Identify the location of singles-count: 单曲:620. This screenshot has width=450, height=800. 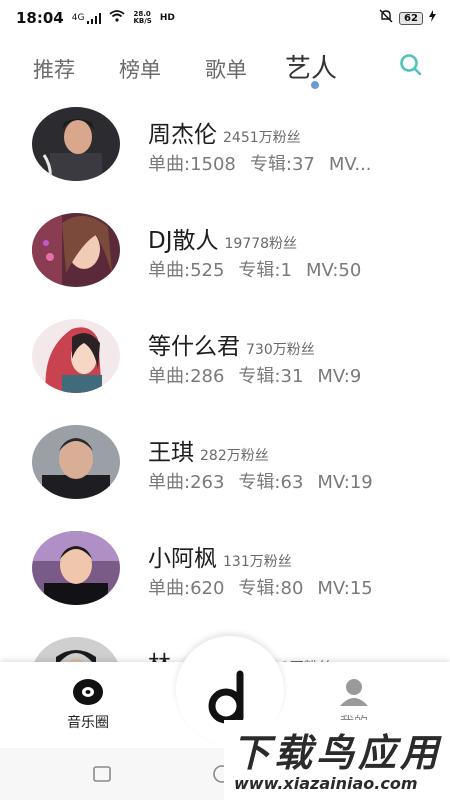
(186, 588).